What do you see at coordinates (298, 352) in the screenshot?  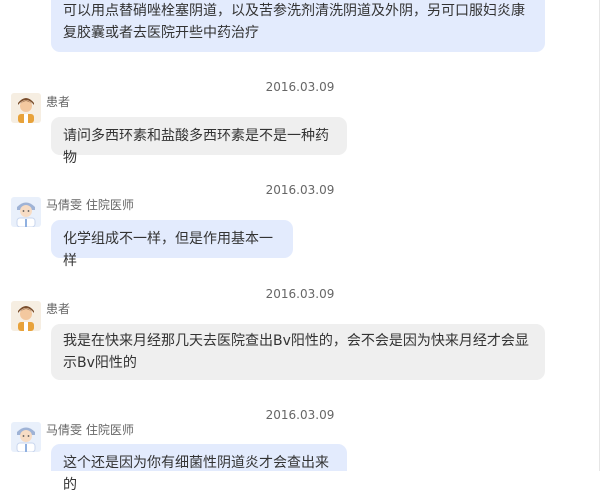 I see `message-bubble-patient: 我是在快来月经那几天去医院查出Bv阳性的，会不会是因为快来月经才会显示Bv阳性的` at bounding box center [298, 352].